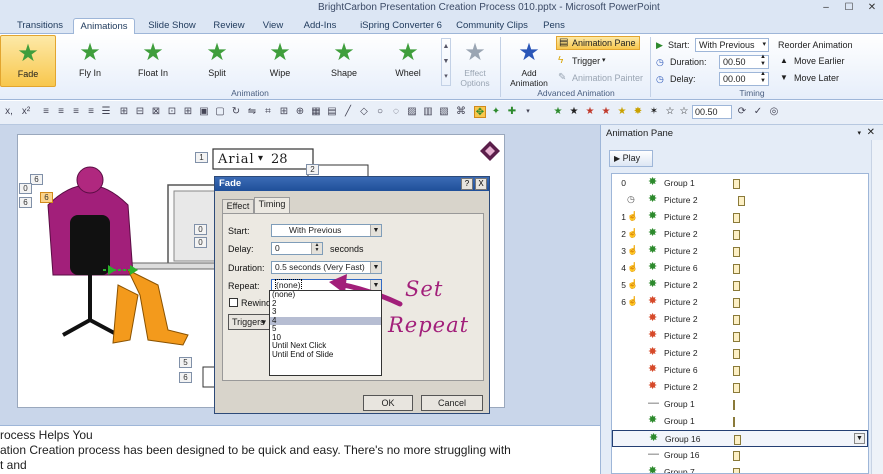 The height and width of the screenshot is (474, 883). I want to click on cancel-button: Cancel, so click(452, 403).